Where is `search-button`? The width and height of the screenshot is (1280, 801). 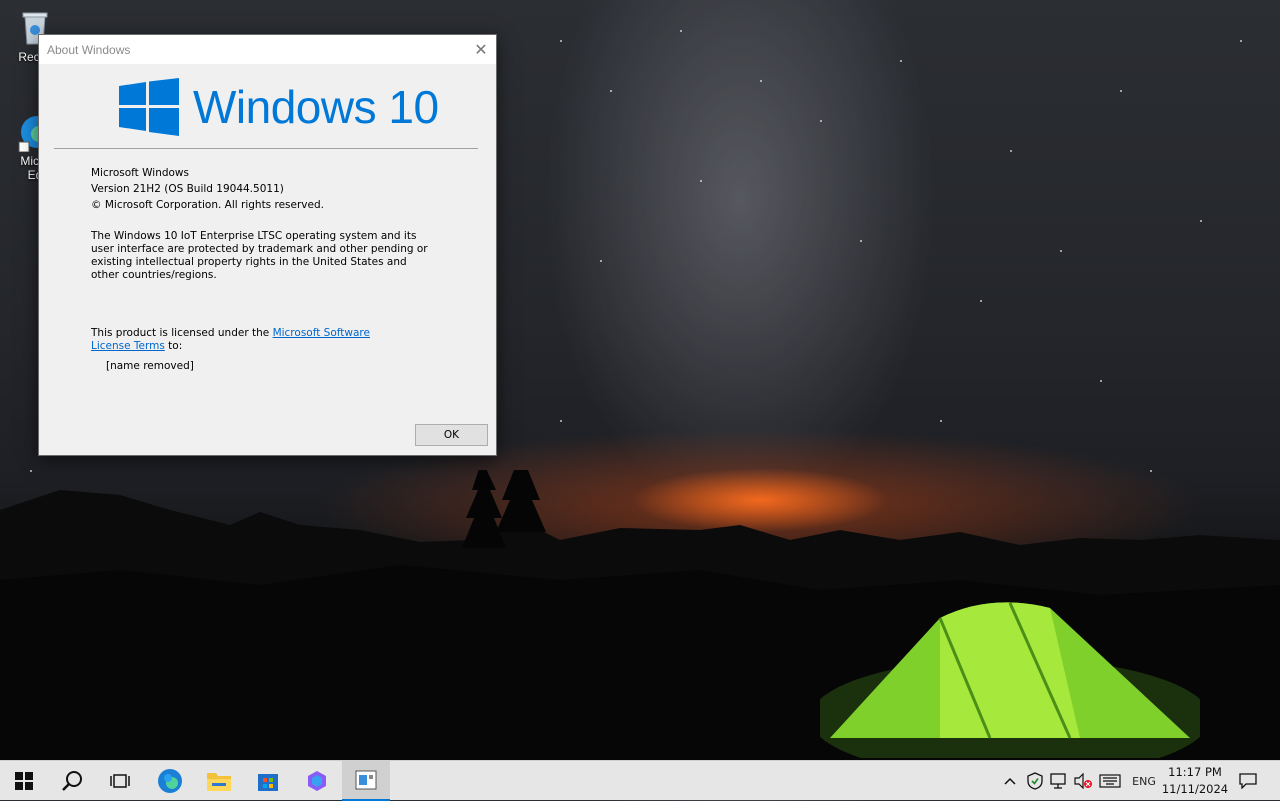
search-button is located at coordinates (72, 781).